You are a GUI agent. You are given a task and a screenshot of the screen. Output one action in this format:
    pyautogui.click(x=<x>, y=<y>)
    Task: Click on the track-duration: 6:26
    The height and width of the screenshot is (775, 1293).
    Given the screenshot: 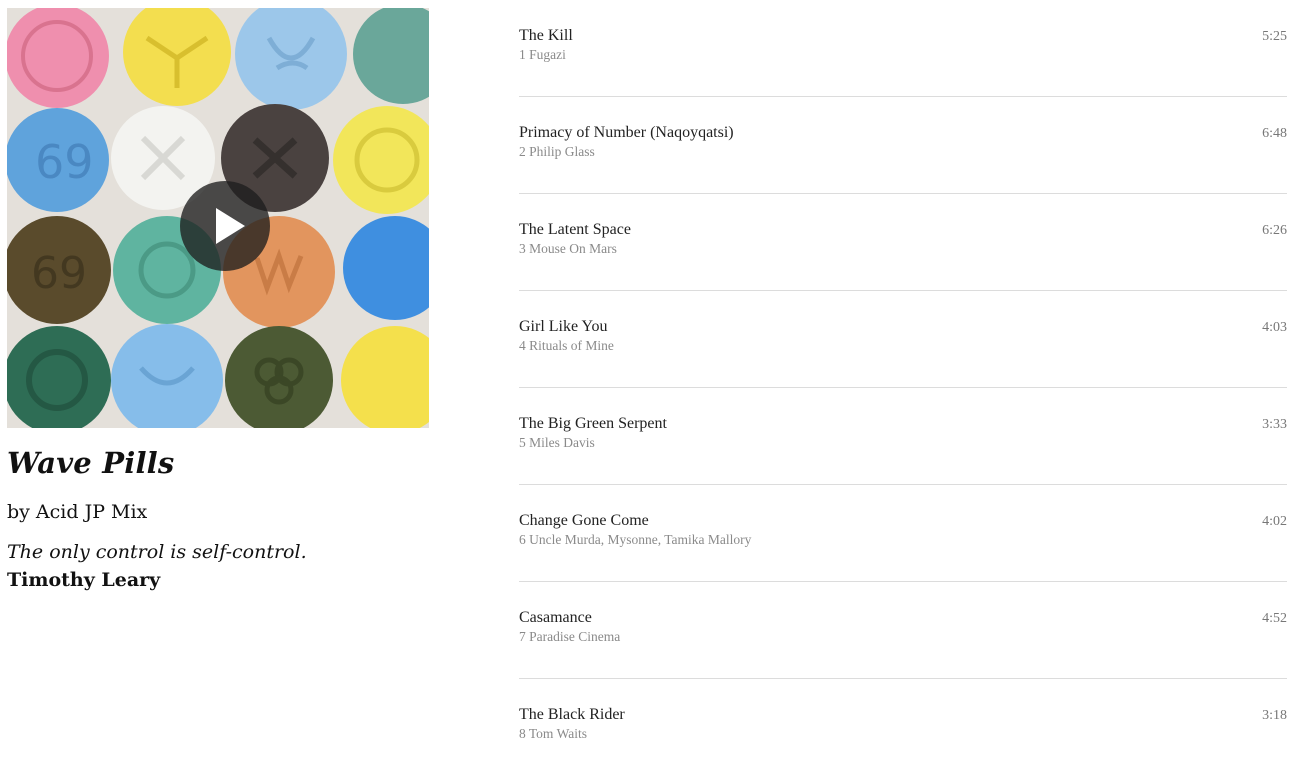 What is the action you would take?
    pyautogui.click(x=1274, y=230)
    